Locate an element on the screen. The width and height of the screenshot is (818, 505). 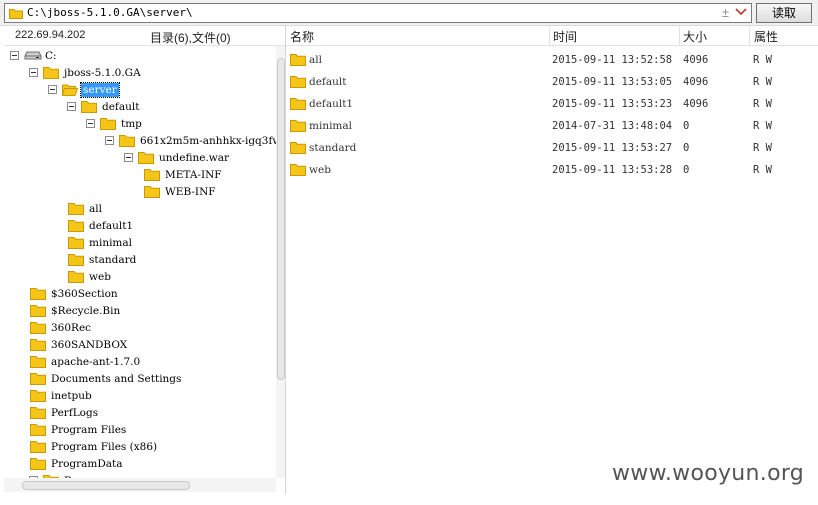
tree-item-label: standard is located at coordinates (113, 260).